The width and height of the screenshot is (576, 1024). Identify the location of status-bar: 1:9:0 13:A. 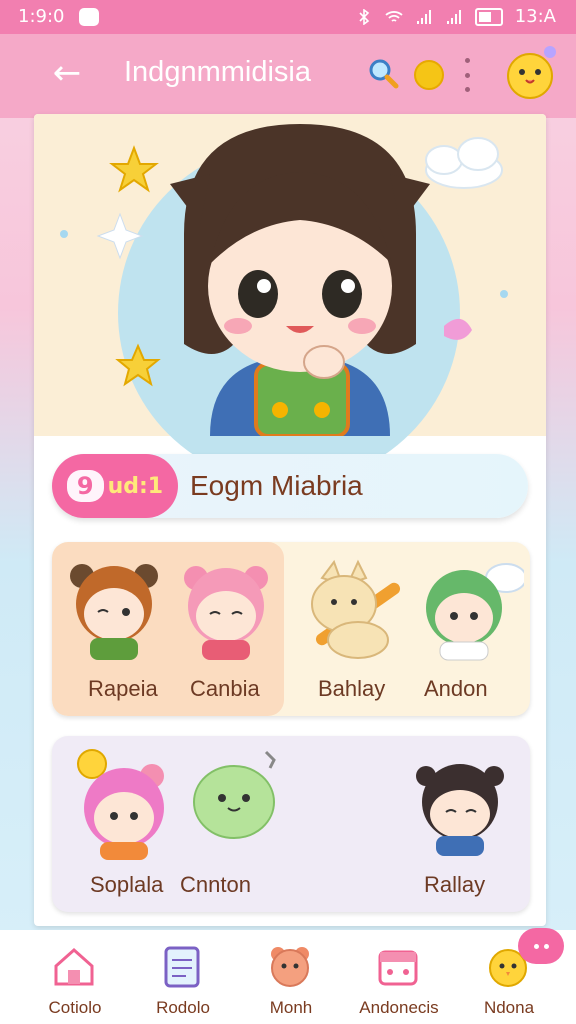
(288, 17).